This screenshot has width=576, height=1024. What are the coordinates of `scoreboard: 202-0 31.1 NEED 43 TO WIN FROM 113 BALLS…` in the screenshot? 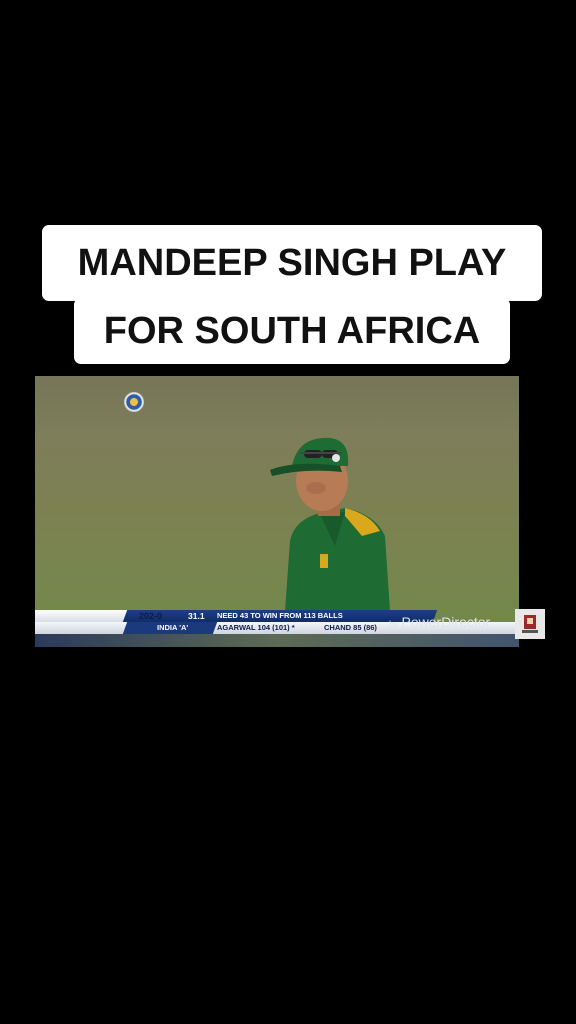 It's located at (277, 622).